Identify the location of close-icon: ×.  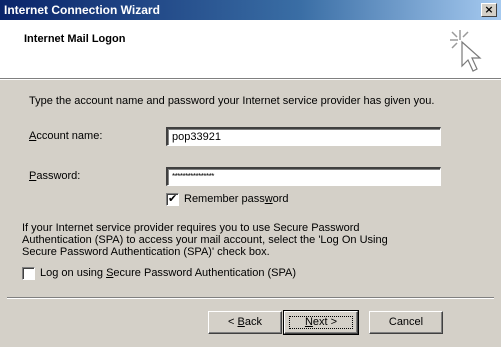
(489, 9).